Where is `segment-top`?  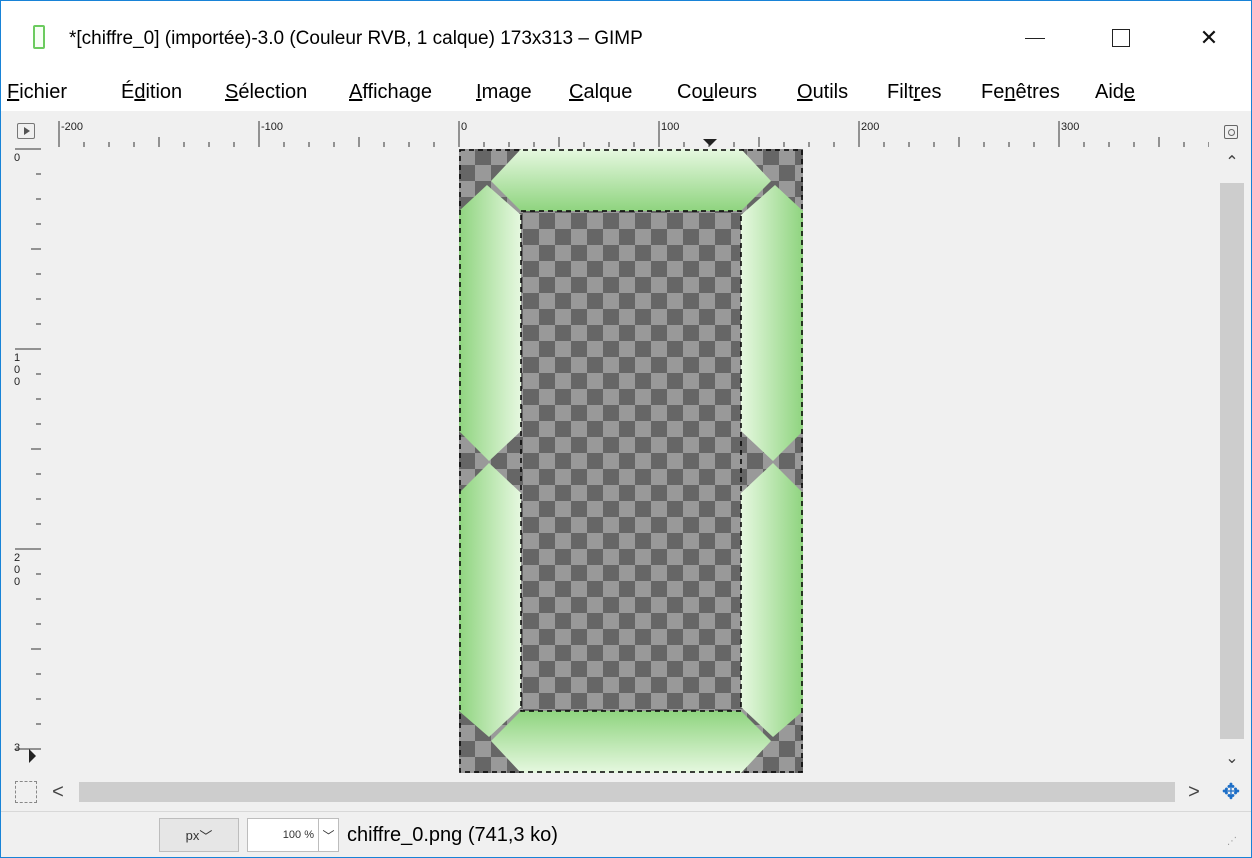 segment-top is located at coordinates (631, 180).